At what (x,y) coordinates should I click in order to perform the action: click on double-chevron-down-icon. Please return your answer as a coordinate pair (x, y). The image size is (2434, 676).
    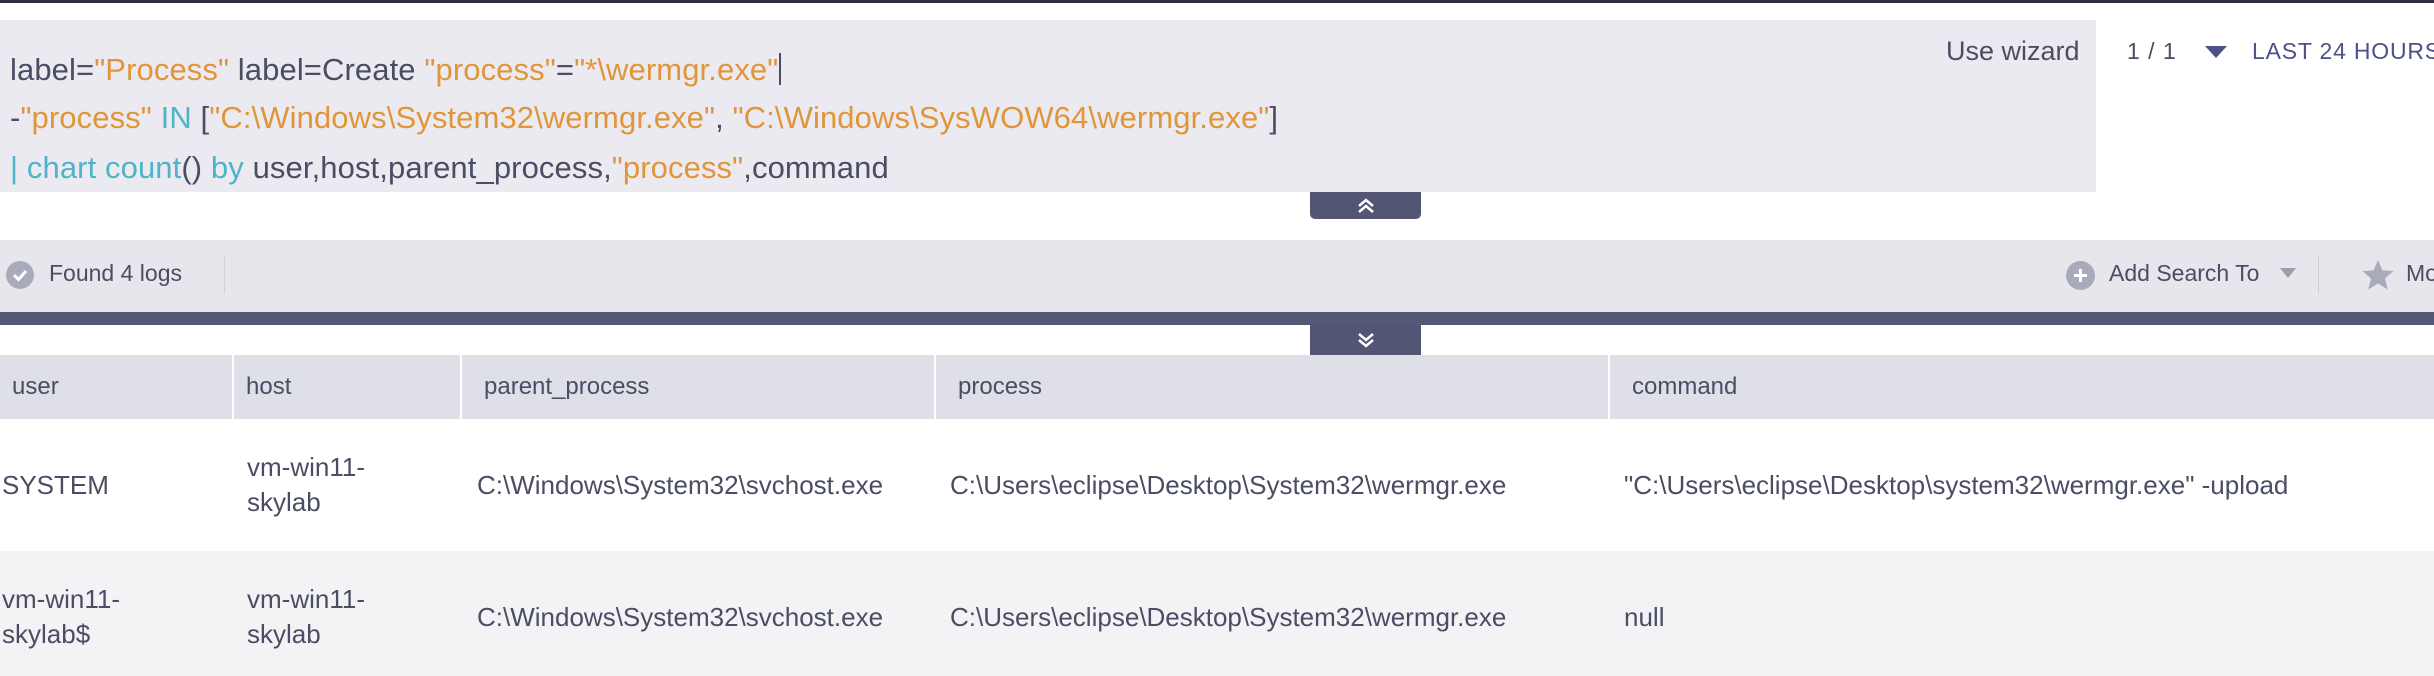
    Looking at the image, I should click on (1365, 340).